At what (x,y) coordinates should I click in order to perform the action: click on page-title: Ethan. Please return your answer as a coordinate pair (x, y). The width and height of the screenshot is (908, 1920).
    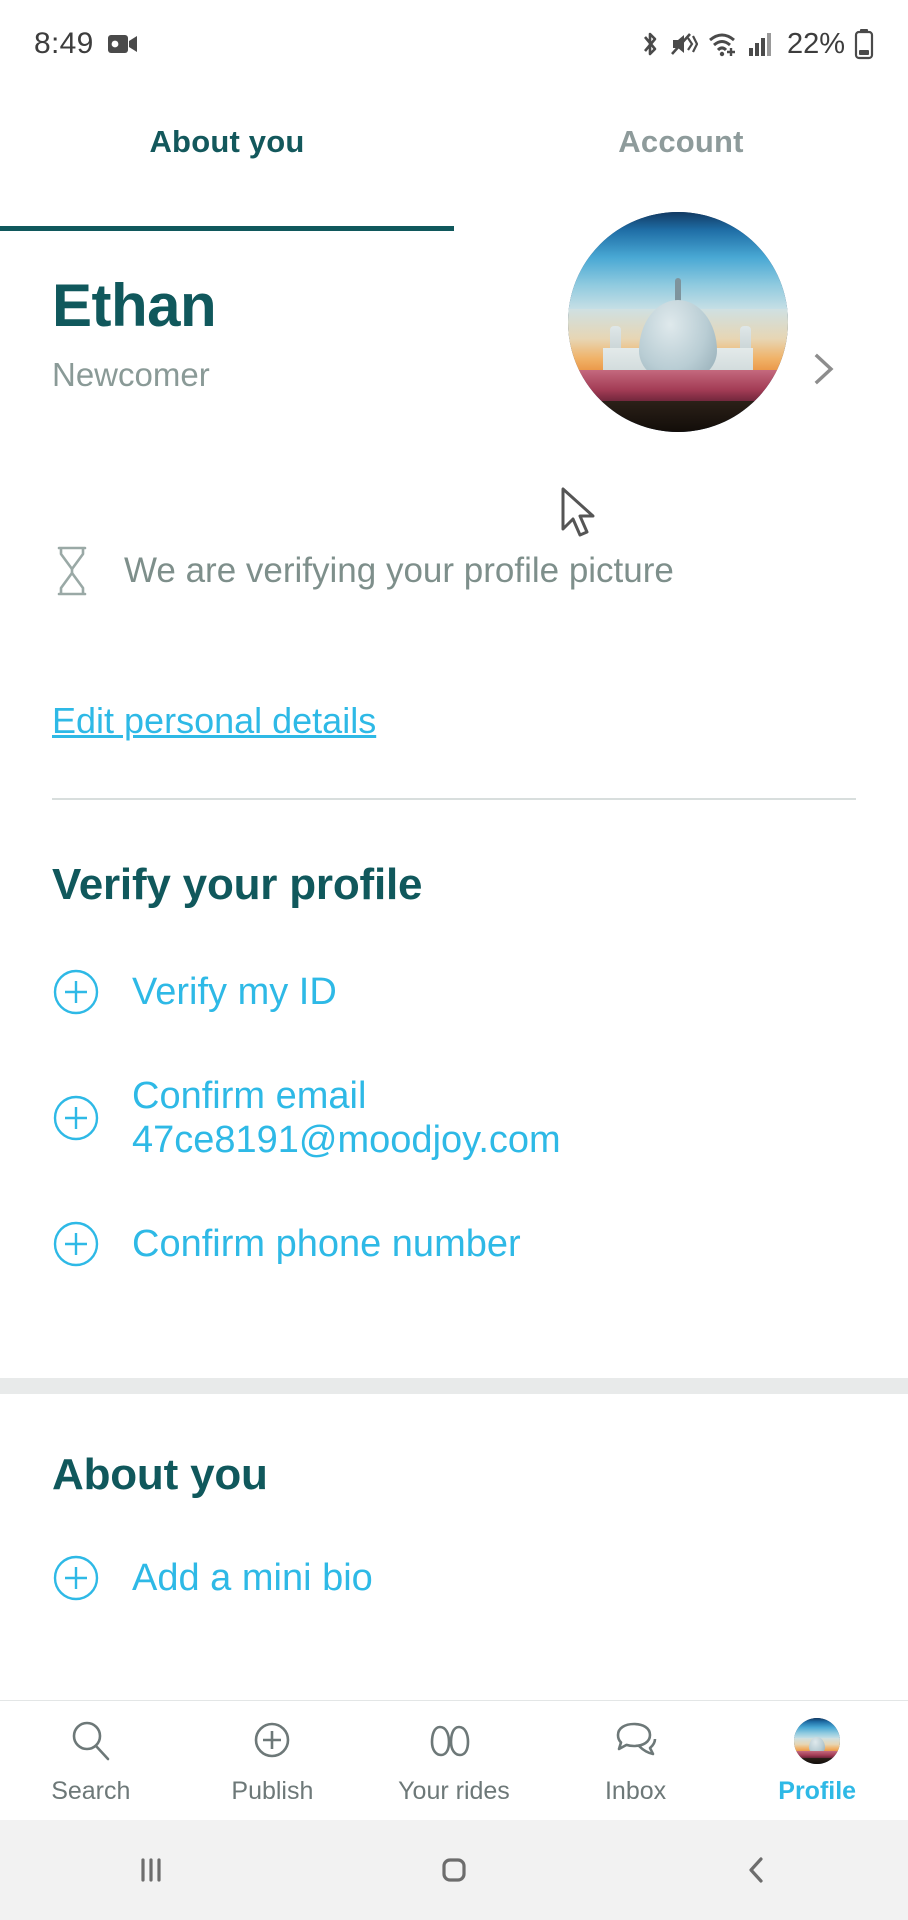
    Looking at the image, I should click on (134, 305).